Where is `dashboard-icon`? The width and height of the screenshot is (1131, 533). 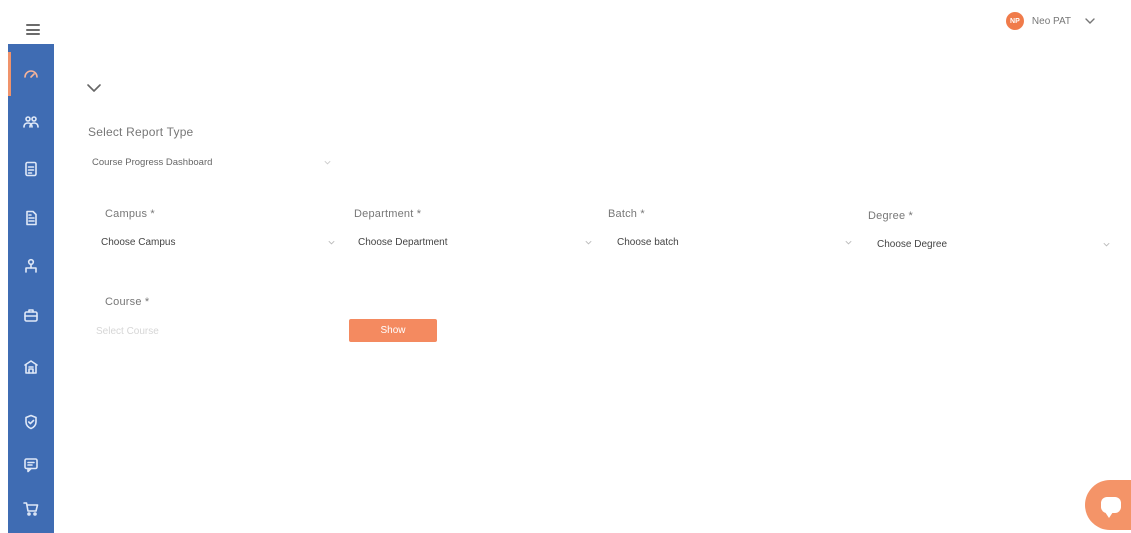 dashboard-icon is located at coordinates (31, 74).